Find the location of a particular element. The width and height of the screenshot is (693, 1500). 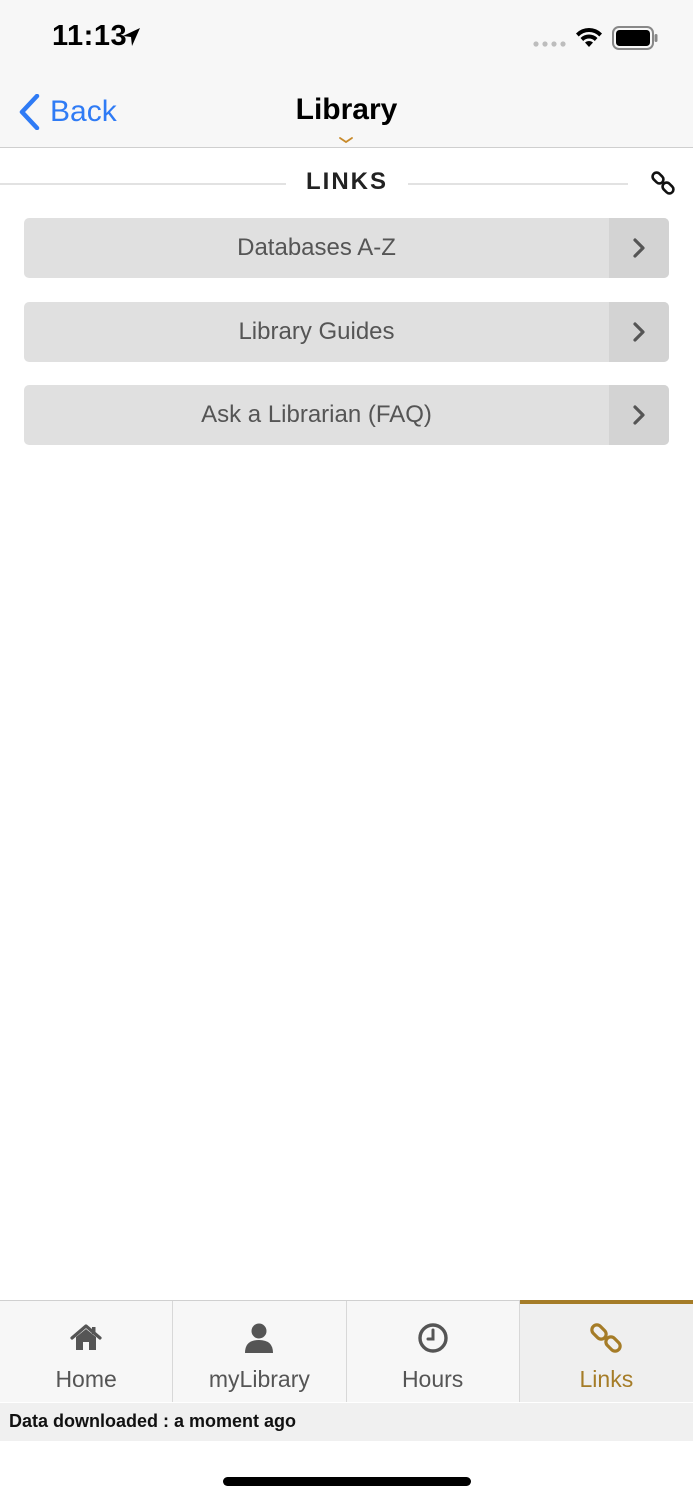

clock-icon is located at coordinates (432, 1338).